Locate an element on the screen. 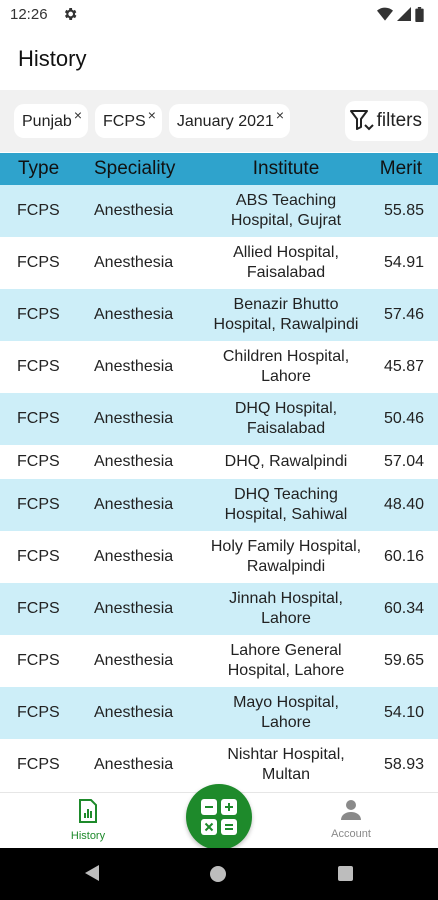 This screenshot has height=900, width=438. cell-merit: 48.40 is located at coordinates (403, 504).